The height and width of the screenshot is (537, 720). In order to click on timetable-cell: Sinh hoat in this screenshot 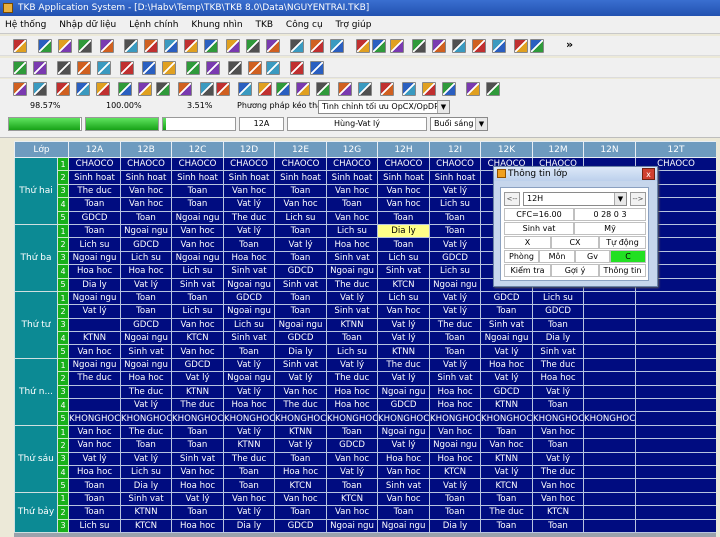, I will do `click(352, 177)`.